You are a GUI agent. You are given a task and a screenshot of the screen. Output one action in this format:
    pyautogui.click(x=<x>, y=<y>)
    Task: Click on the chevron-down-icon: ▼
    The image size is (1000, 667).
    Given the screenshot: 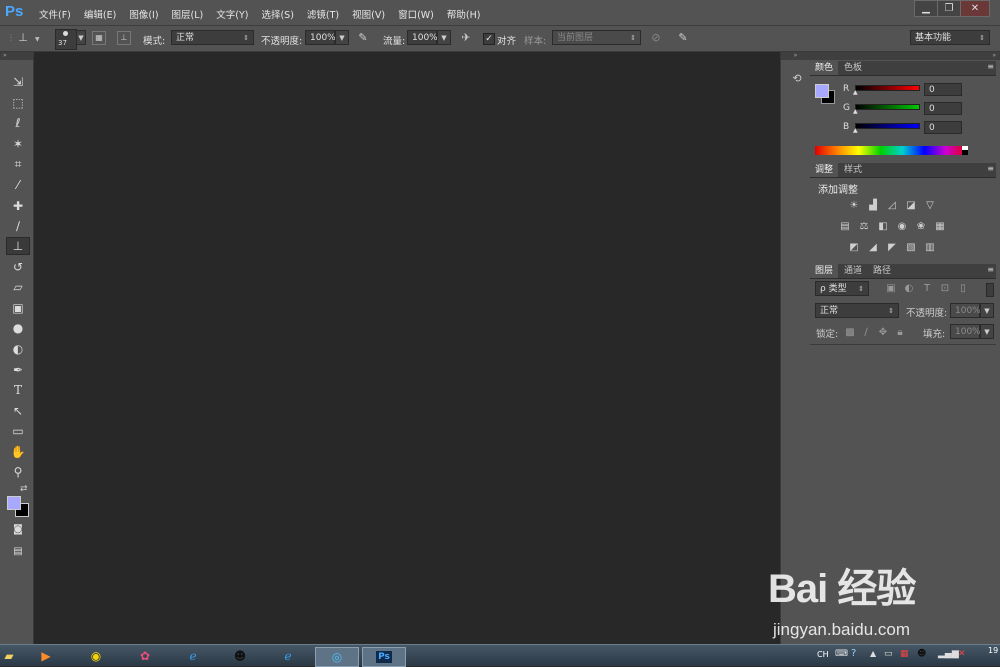 What is the action you would take?
    pyautogui.click(x=37, y=39)
    